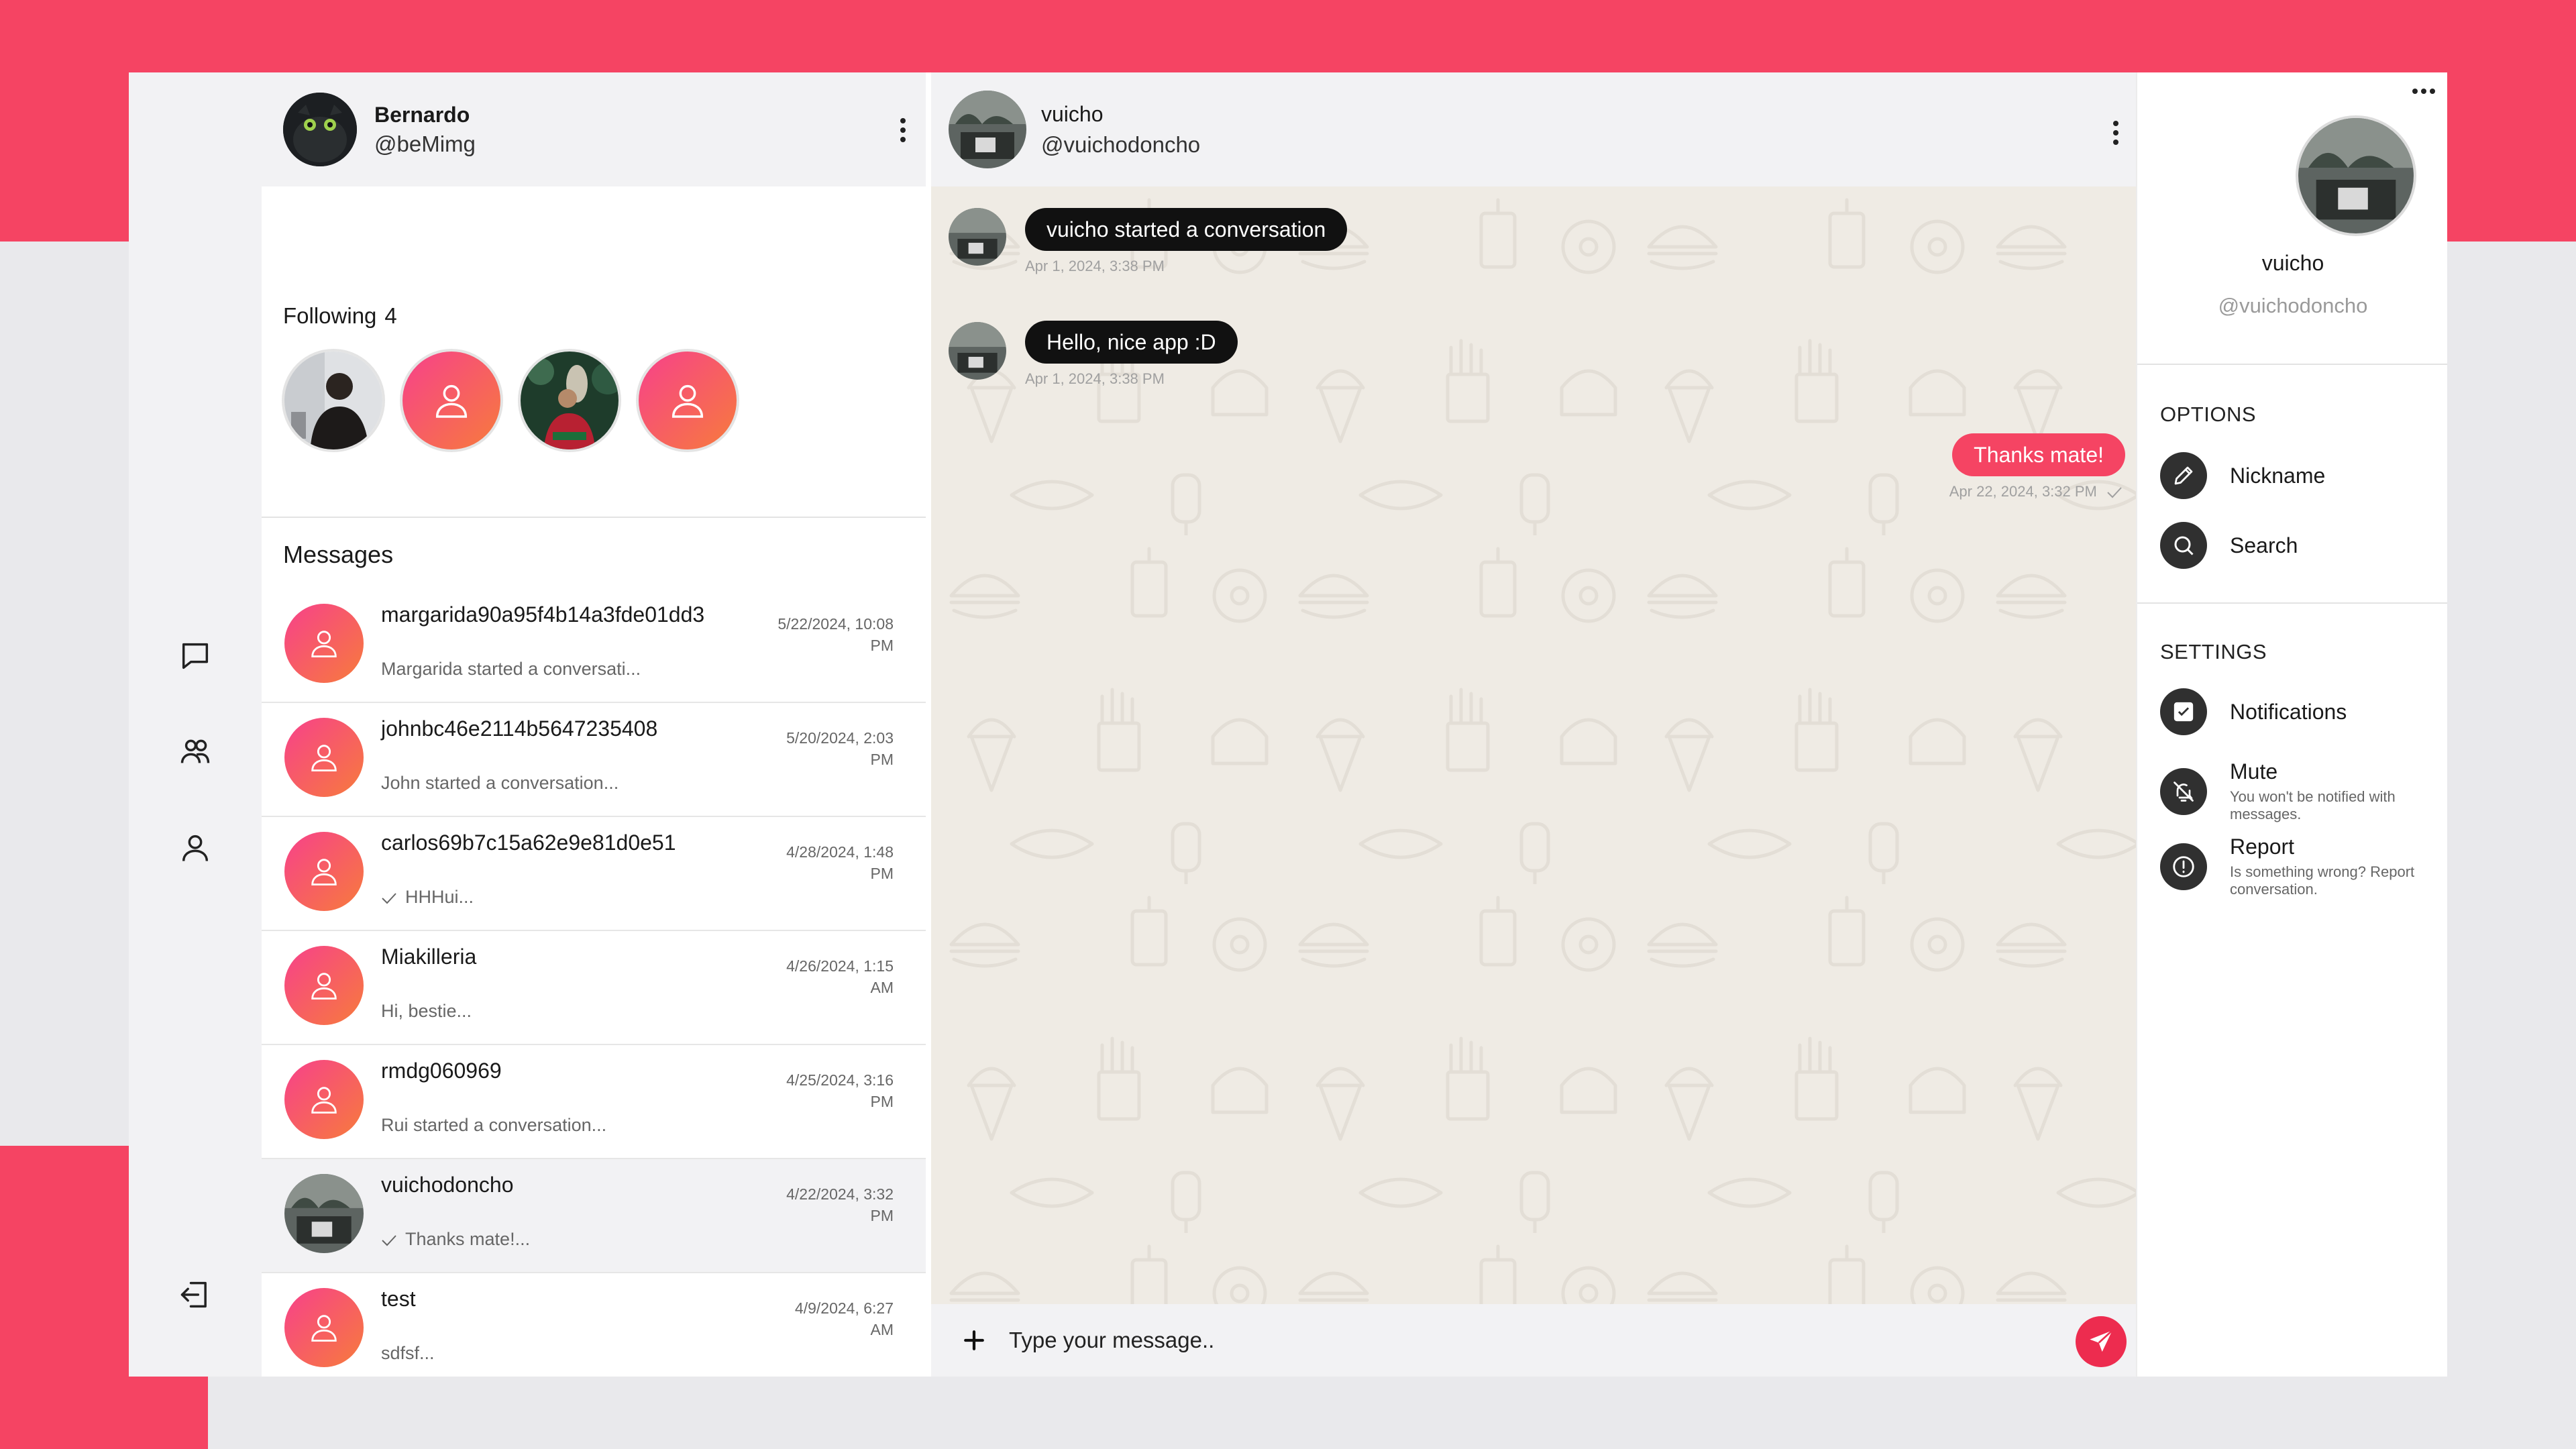 The height and width of the screenshot is (1449, 2576). I want to click on nav-rail, so click(195, 724).